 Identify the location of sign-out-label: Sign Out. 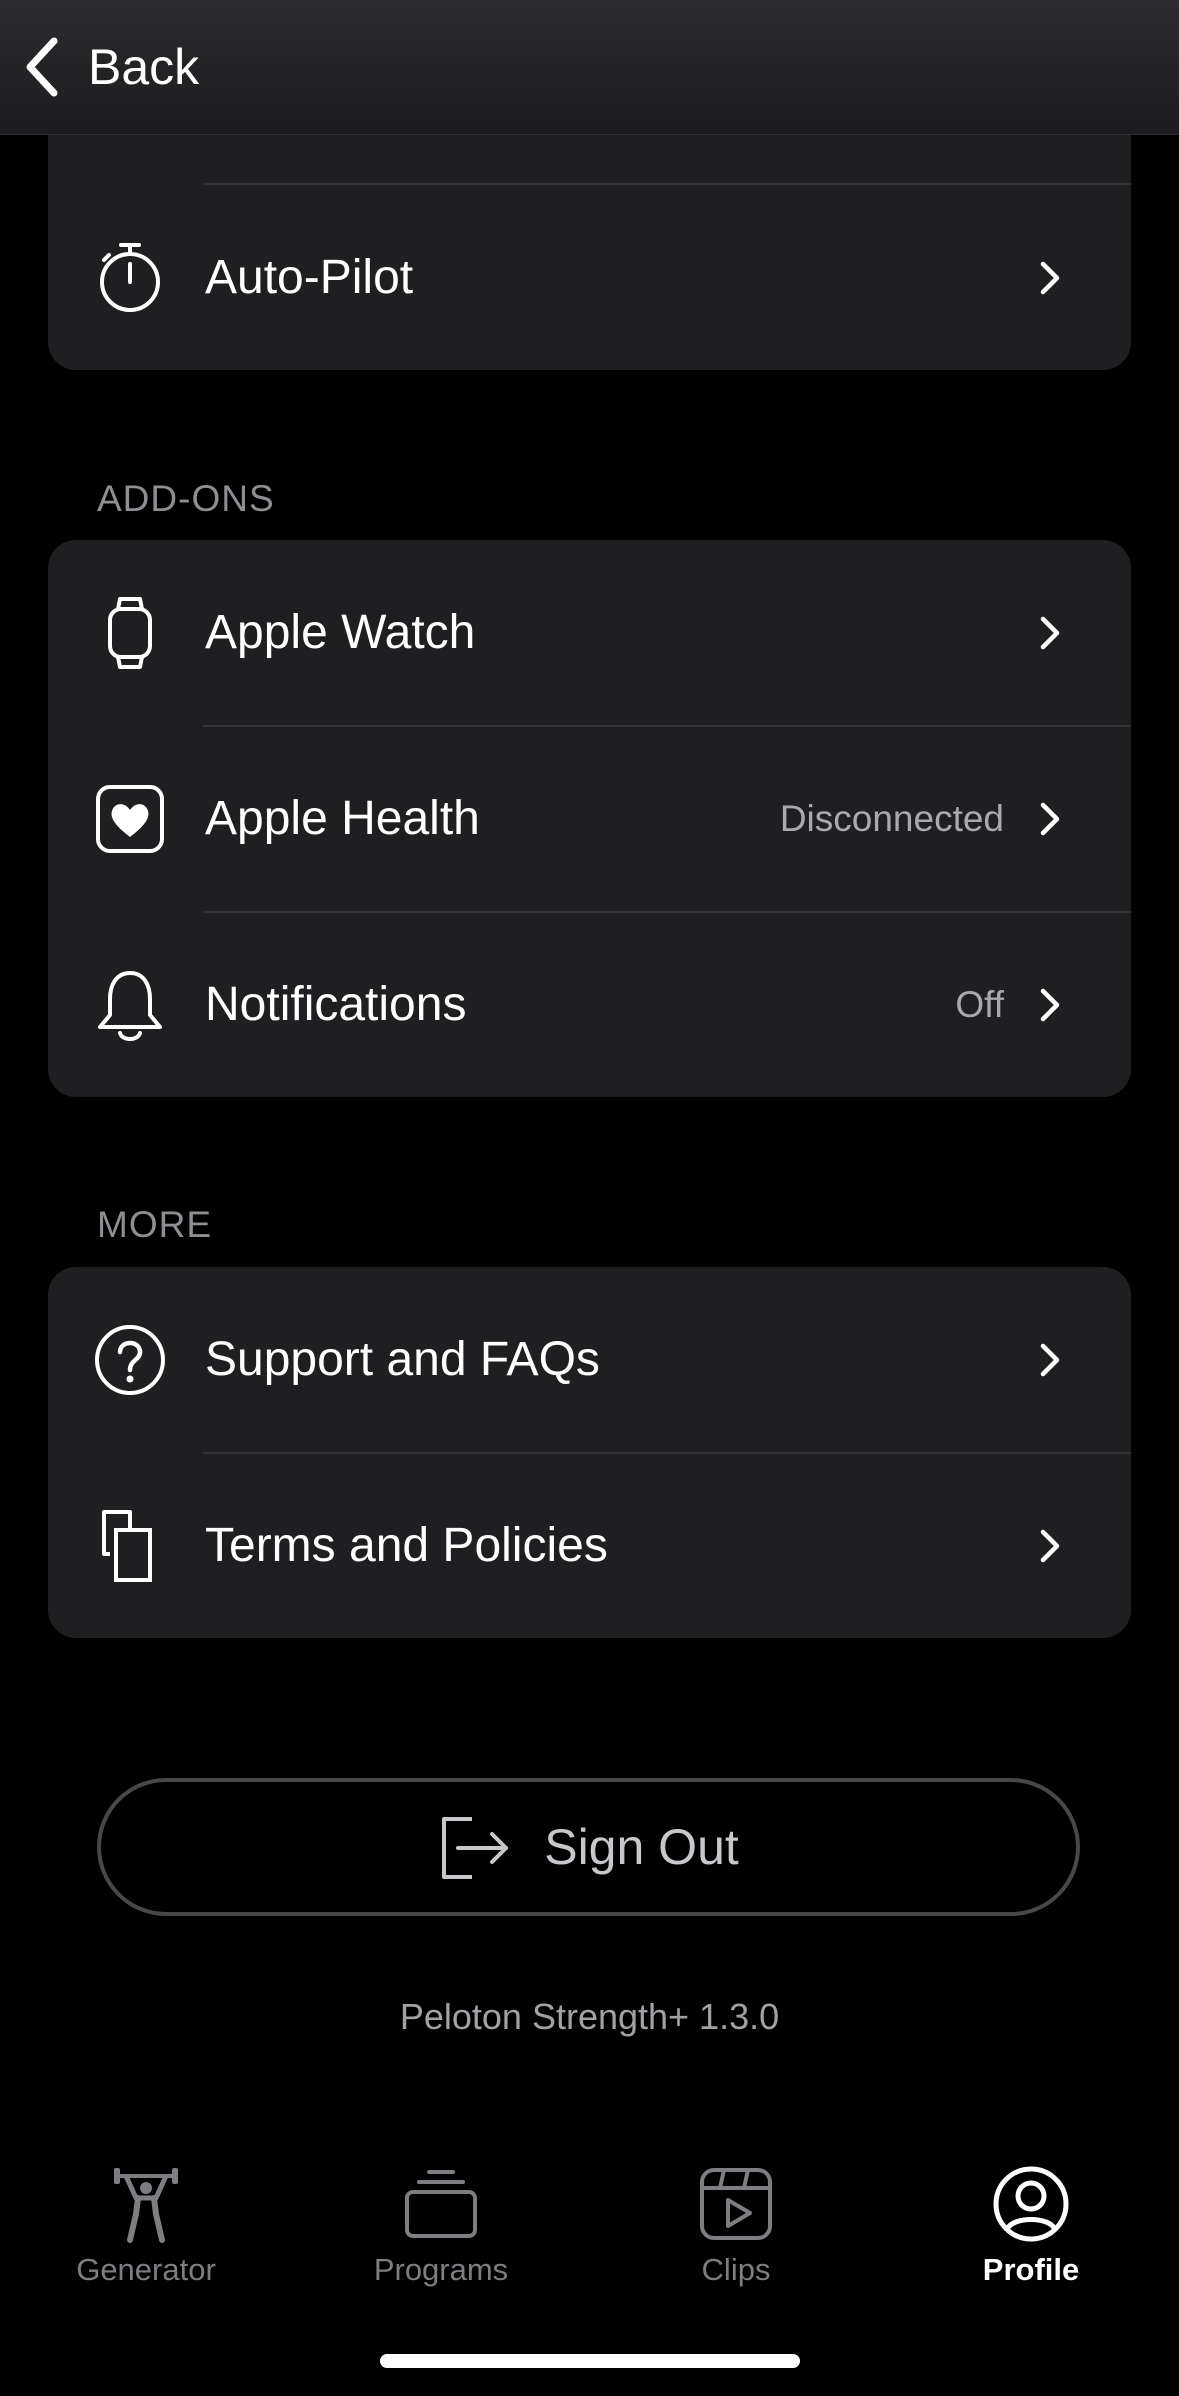
(641, 1847).